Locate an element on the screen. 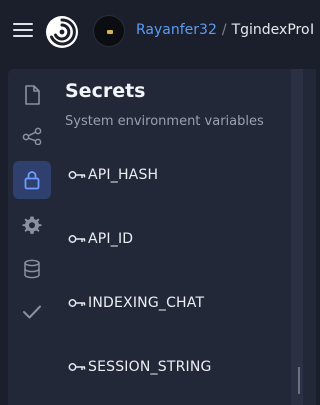 The height and width of the screenshot is (405, 320). secret-item-api-id: API_ID is located at coordinates (100, 239).